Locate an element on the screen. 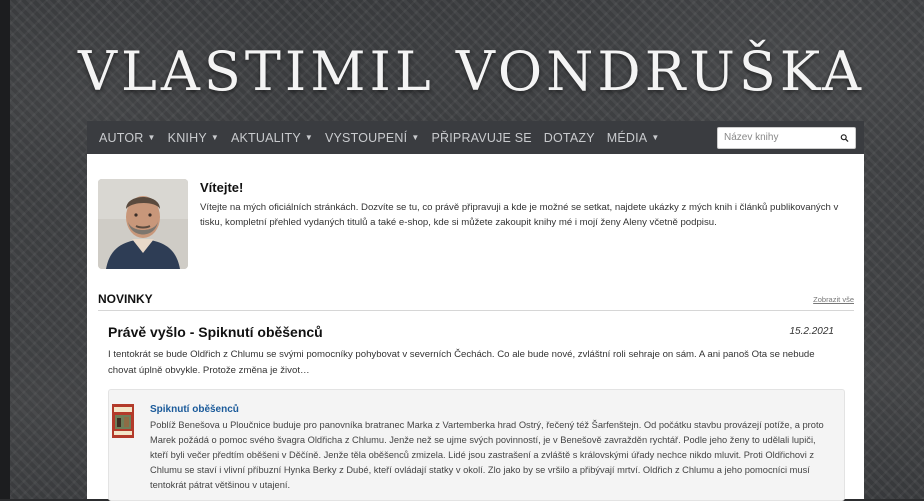 The image size is (924, 501). nav-item-label: MÉDIA is located at coordinates (627, 137).